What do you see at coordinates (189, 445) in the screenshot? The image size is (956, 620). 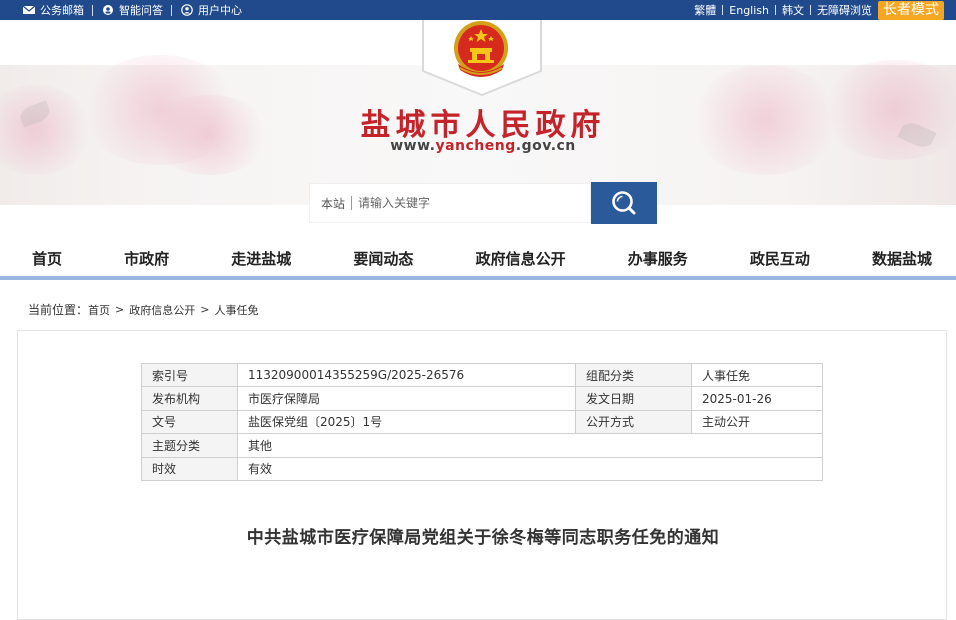 I see `topic-label: 主题分类` at bounding box center [189, 445].